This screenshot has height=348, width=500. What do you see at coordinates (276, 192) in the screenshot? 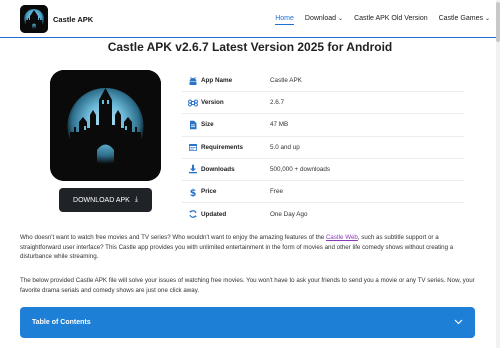
I see `info-value: Free` at bounding box center [276, 192].